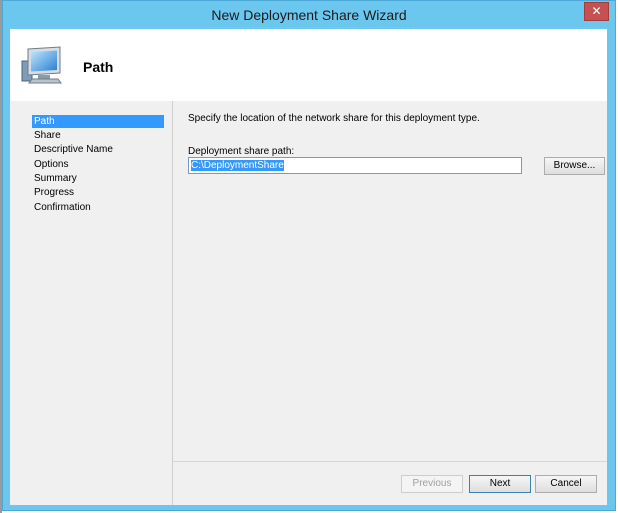  Describe the element at coordinates (241, 151) in the screenshot. I see `deployment-share-path-label: Deployment share path:` at that location.